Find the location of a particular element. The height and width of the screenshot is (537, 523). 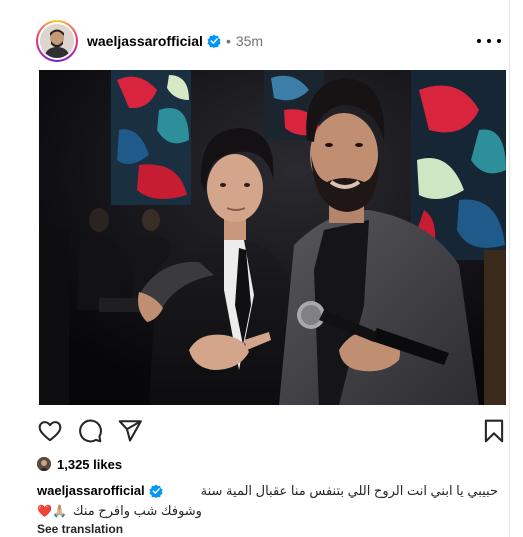

caption-username: waeljassarofficial is located at coordinates (91, 491).